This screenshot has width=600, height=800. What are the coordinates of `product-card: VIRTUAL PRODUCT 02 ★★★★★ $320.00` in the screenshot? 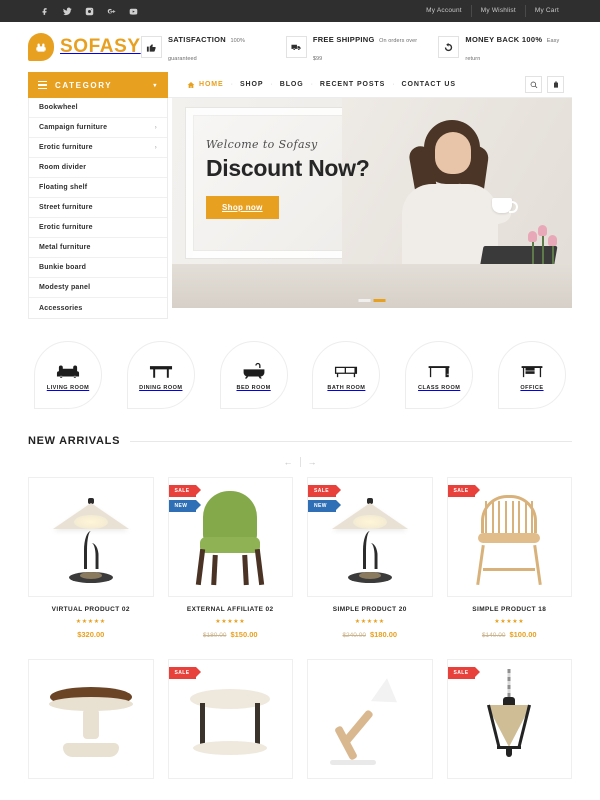 It's located at (91, 558).